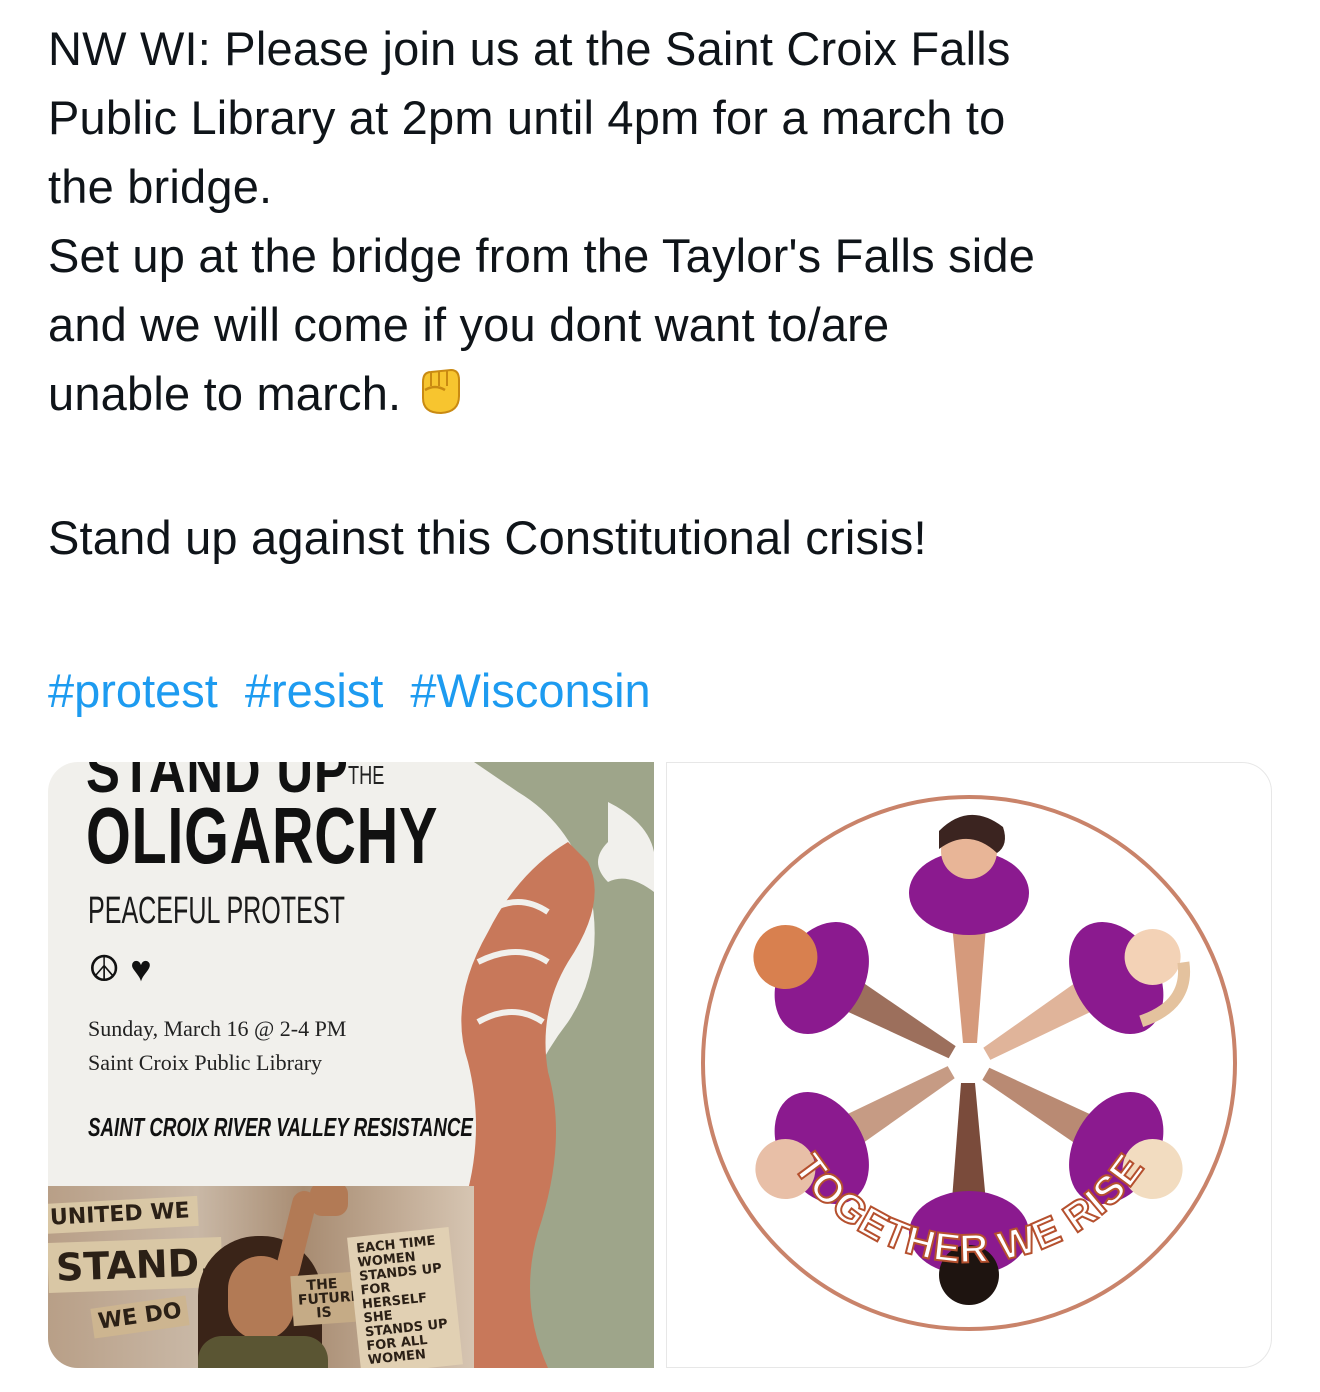 This screenshot has height=1392, width=1320. Describe the element at coordinates (325, 1299) in the screenshot. I see `protest-sign: THE FUTURE IS` at that location.